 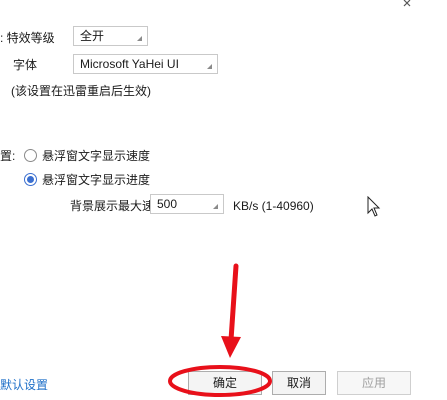 I want to click on effects-level-text: 特效等级, so click(x=30, y=38).